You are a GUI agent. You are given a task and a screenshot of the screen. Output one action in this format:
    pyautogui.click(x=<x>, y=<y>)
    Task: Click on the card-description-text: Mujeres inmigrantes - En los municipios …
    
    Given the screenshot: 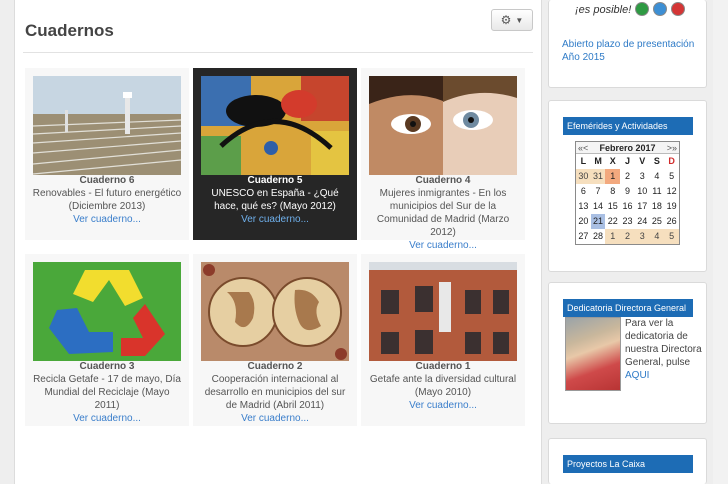 What is the action you would take?
    pyautogui.click(x=443, y=213)
    